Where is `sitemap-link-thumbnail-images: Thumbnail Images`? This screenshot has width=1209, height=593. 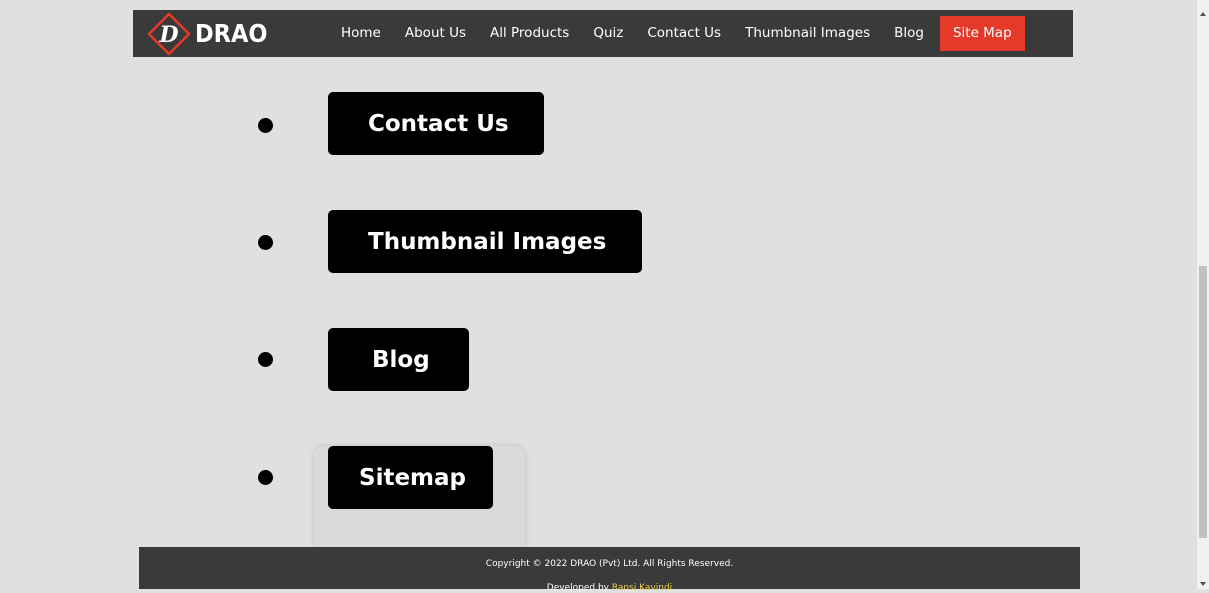
sitemap-link-thumbnail-images: Thumbnail Images is located at coordinates (485, 241).